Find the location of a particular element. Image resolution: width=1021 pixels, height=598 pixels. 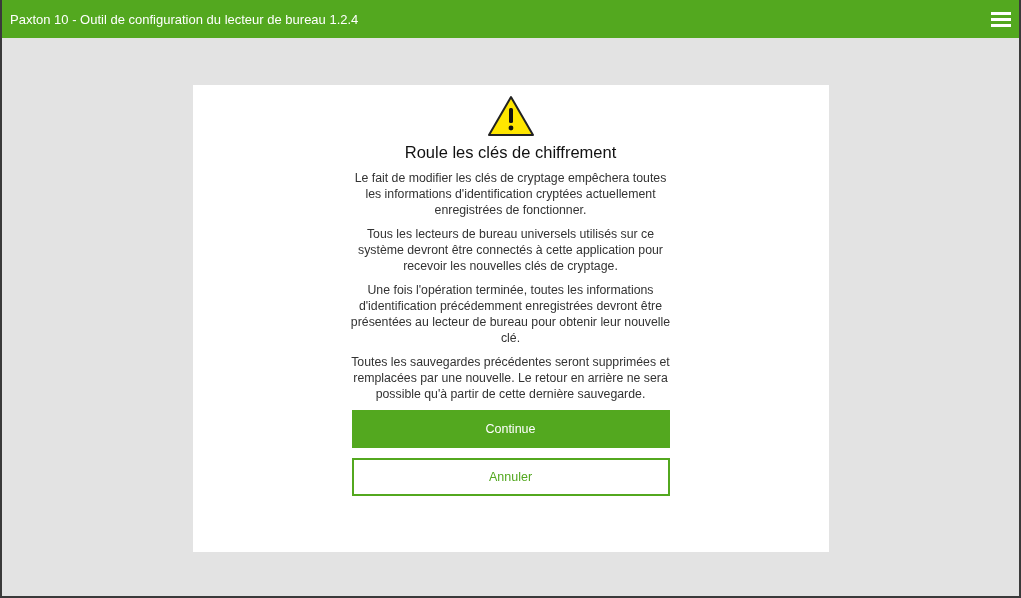

dialog-title: Roule les clés de chiffrement is located at coordinates (510, 152).